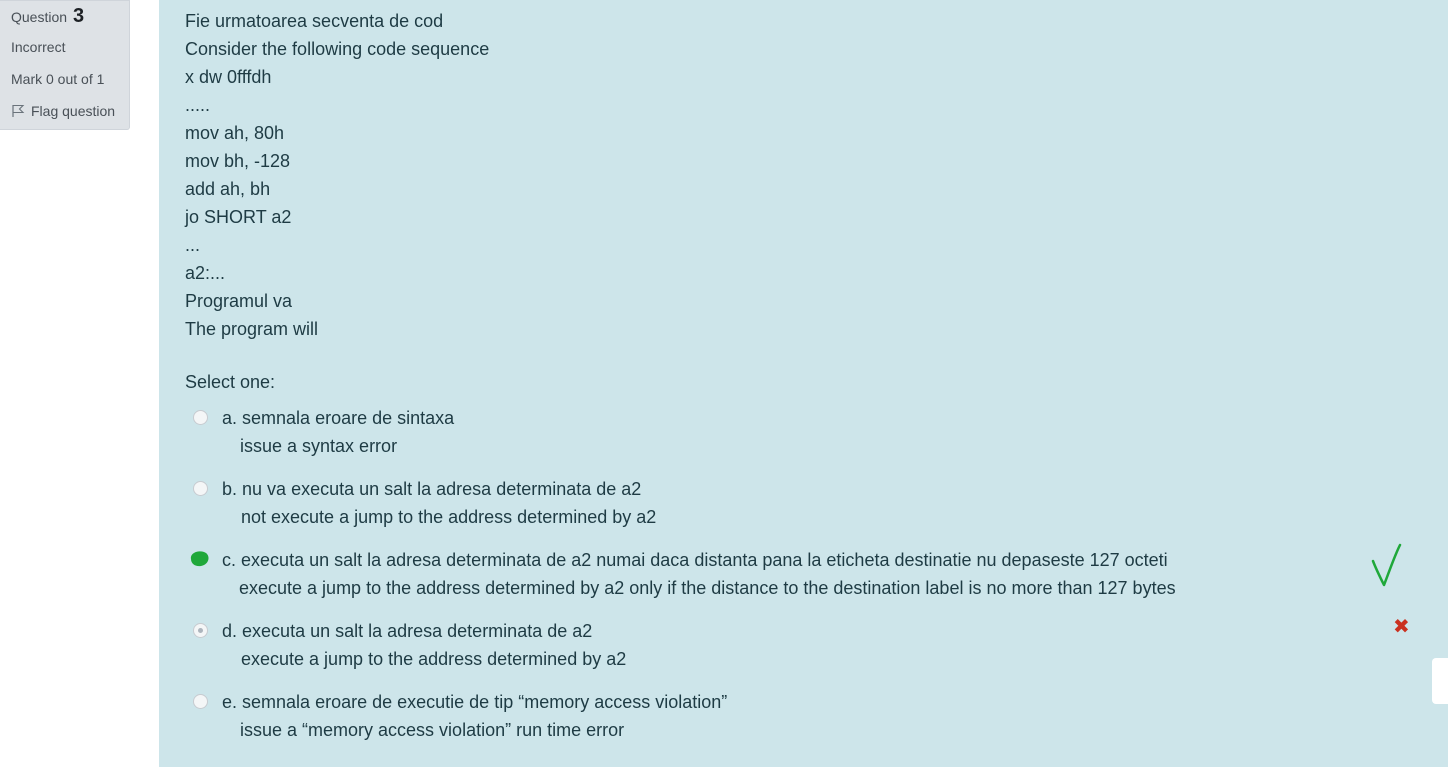  Describe the element at coordinates (314, 21) in the screenshot. I see `question-text-line: Fie urmatoarea secventa de cod` at that location.